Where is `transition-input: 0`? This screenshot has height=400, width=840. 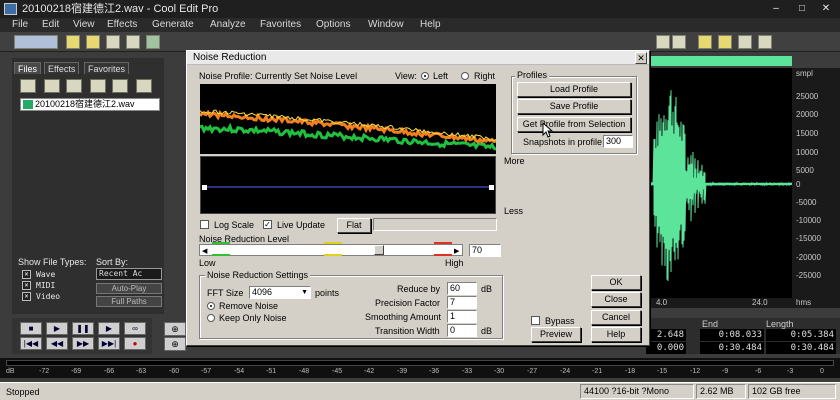 transition-input: 0 is located at coordinates (462, 330).